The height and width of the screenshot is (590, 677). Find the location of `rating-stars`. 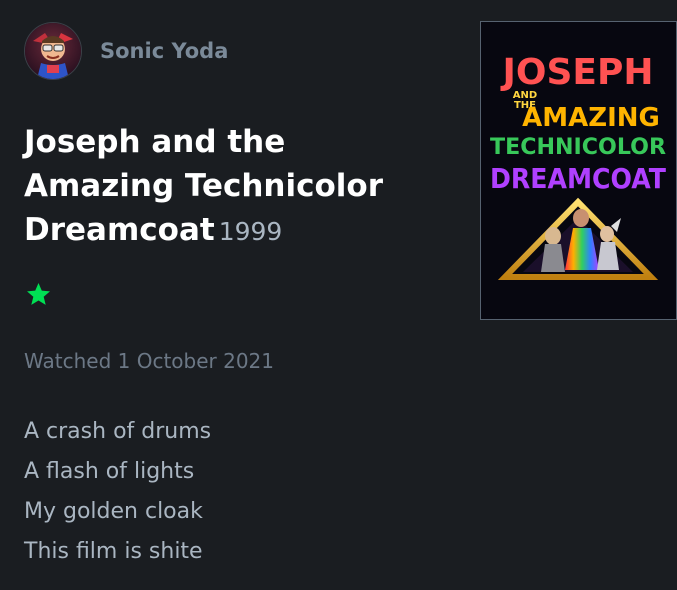

rating-stars is located at coordinates (38, 294).